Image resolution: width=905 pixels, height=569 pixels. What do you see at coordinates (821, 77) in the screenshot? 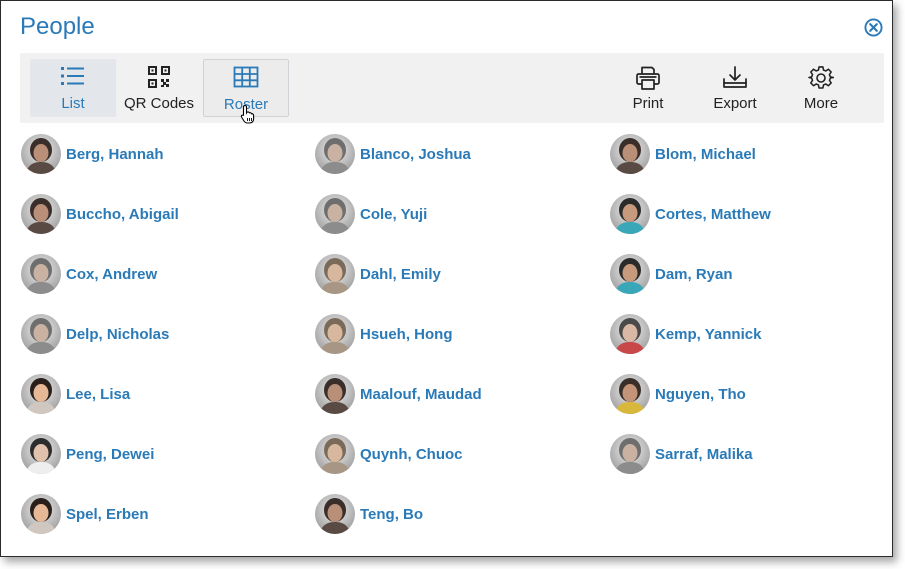
I see `gear-icon` at bounding box center [821, 77].